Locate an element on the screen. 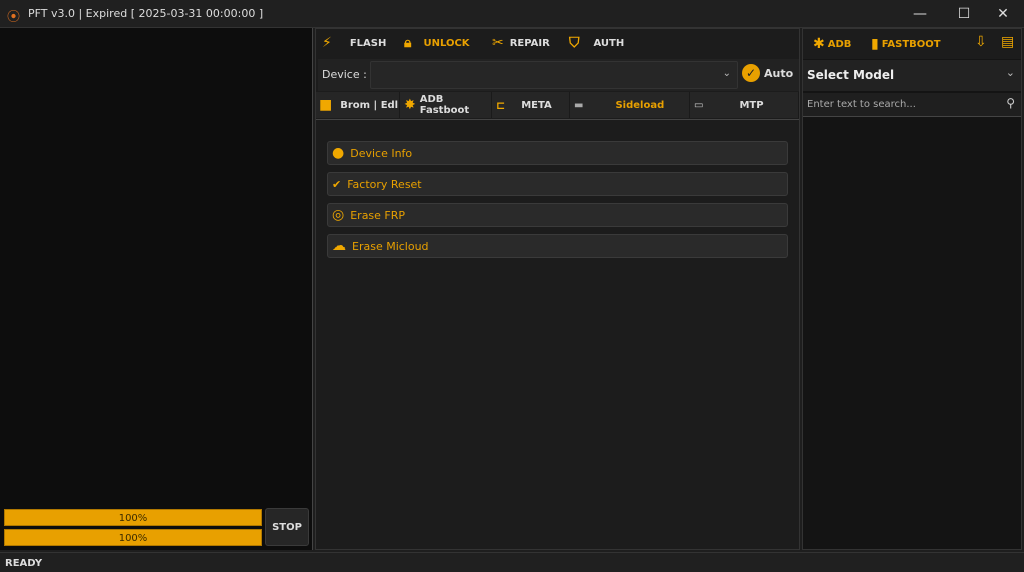 This screenshot has height=572, width=1024. progress-bar-1: 100% is located at coordinates (133, 517).